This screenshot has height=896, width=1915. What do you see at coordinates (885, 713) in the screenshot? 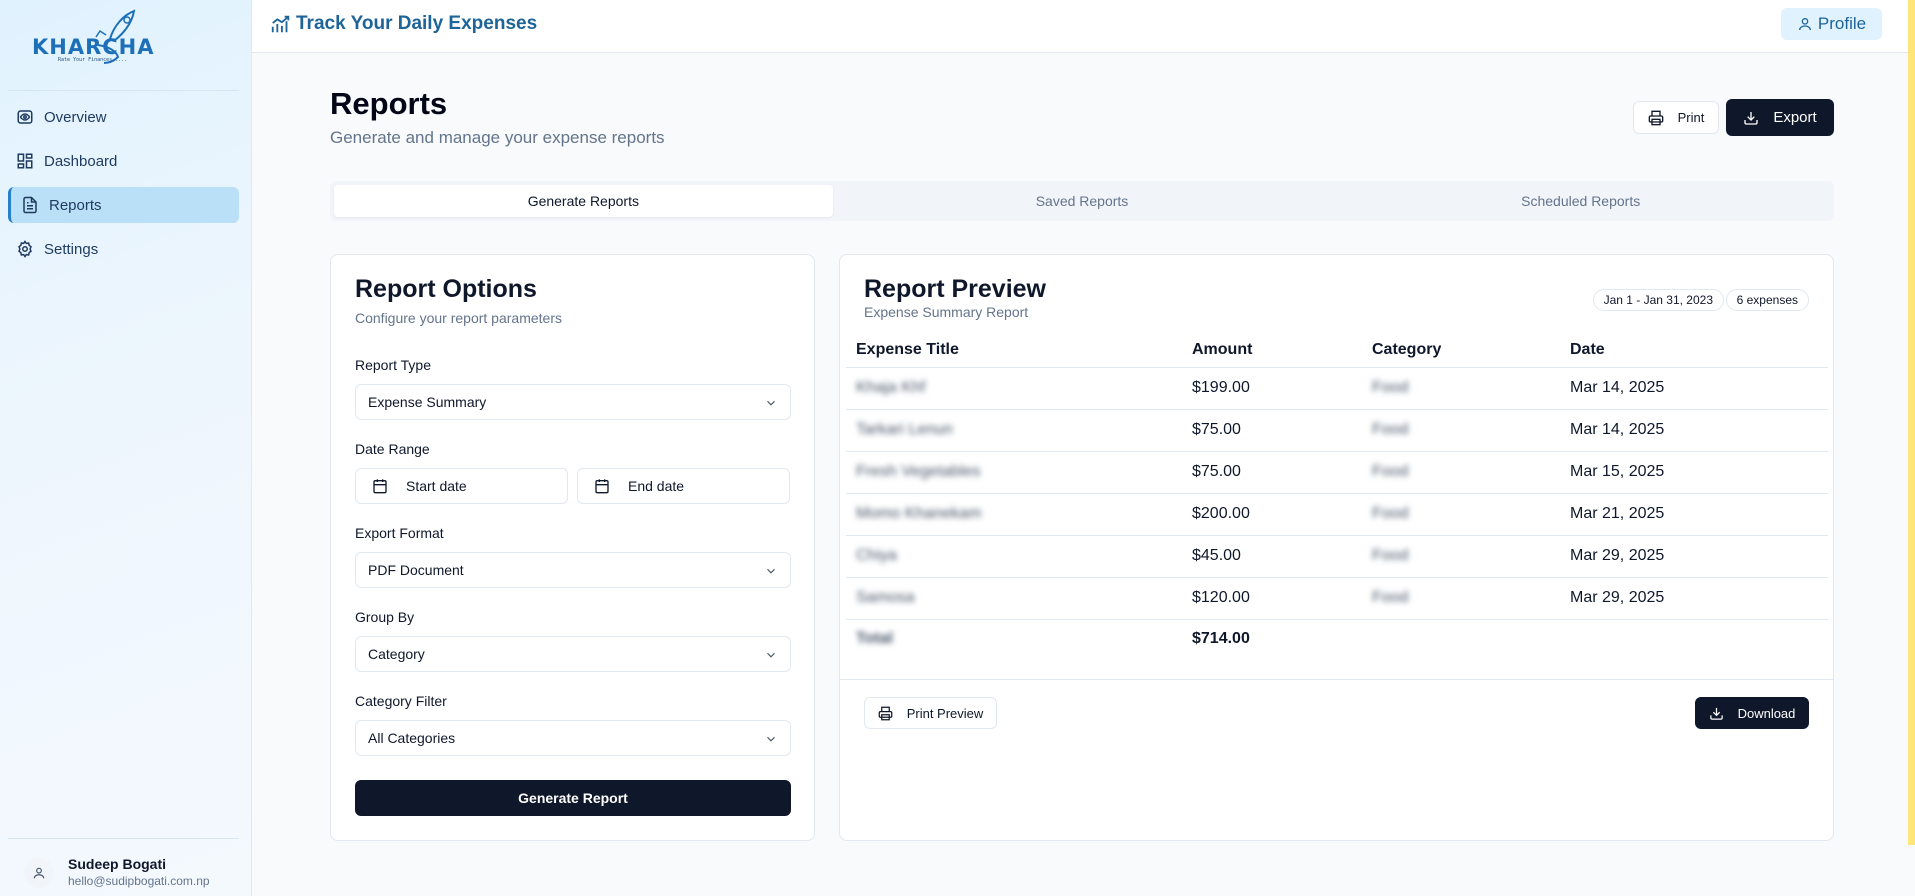
I see `printer-icon` at bounding box center [885, 713].